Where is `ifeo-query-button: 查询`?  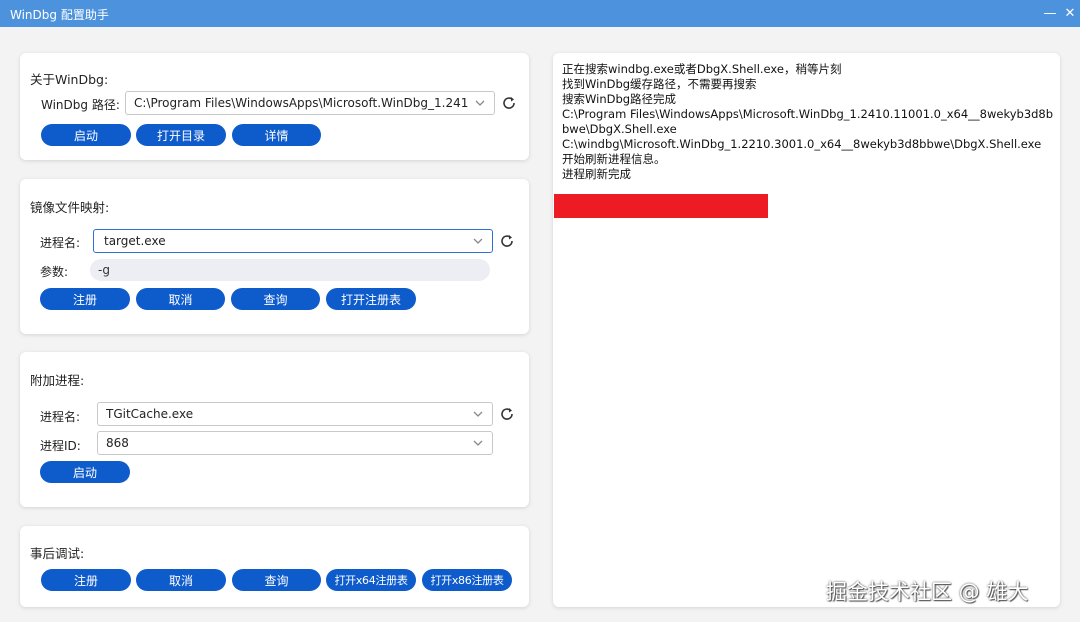
ifeo-query-button: 查询 is located at coordinates (275, 299).